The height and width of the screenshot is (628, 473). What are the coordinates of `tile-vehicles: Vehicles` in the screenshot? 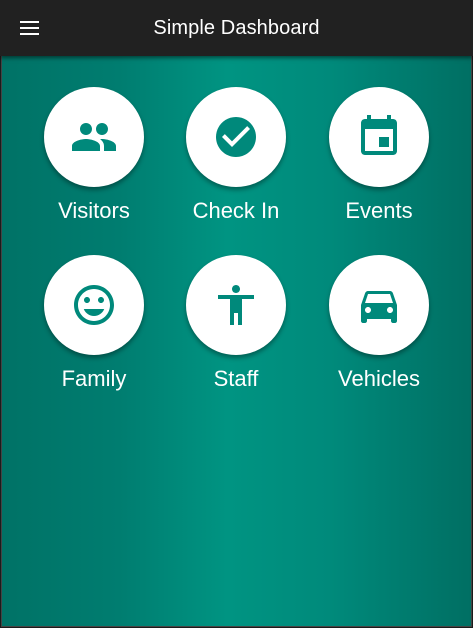 It's located at (379, 330).